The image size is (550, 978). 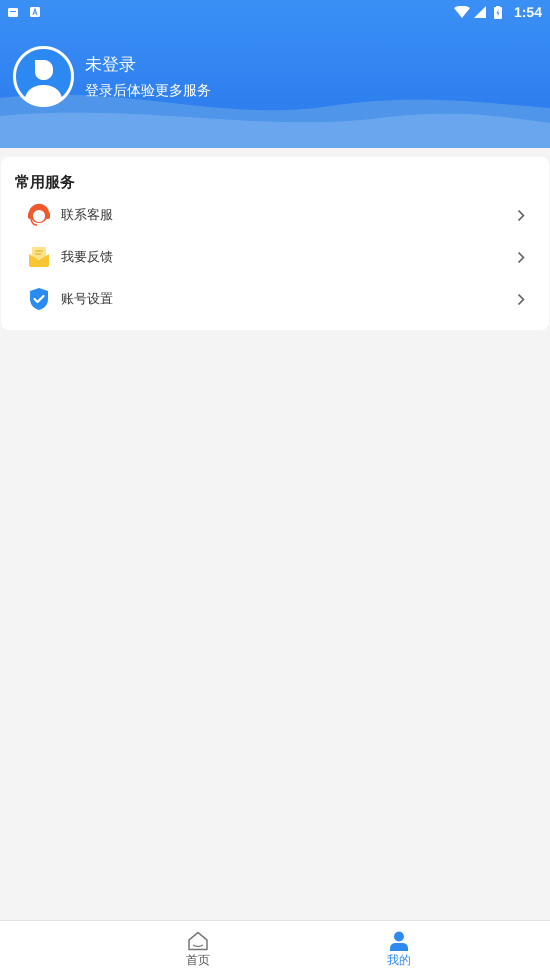 I want to click on notification-icon, so click(x=13, y=12).